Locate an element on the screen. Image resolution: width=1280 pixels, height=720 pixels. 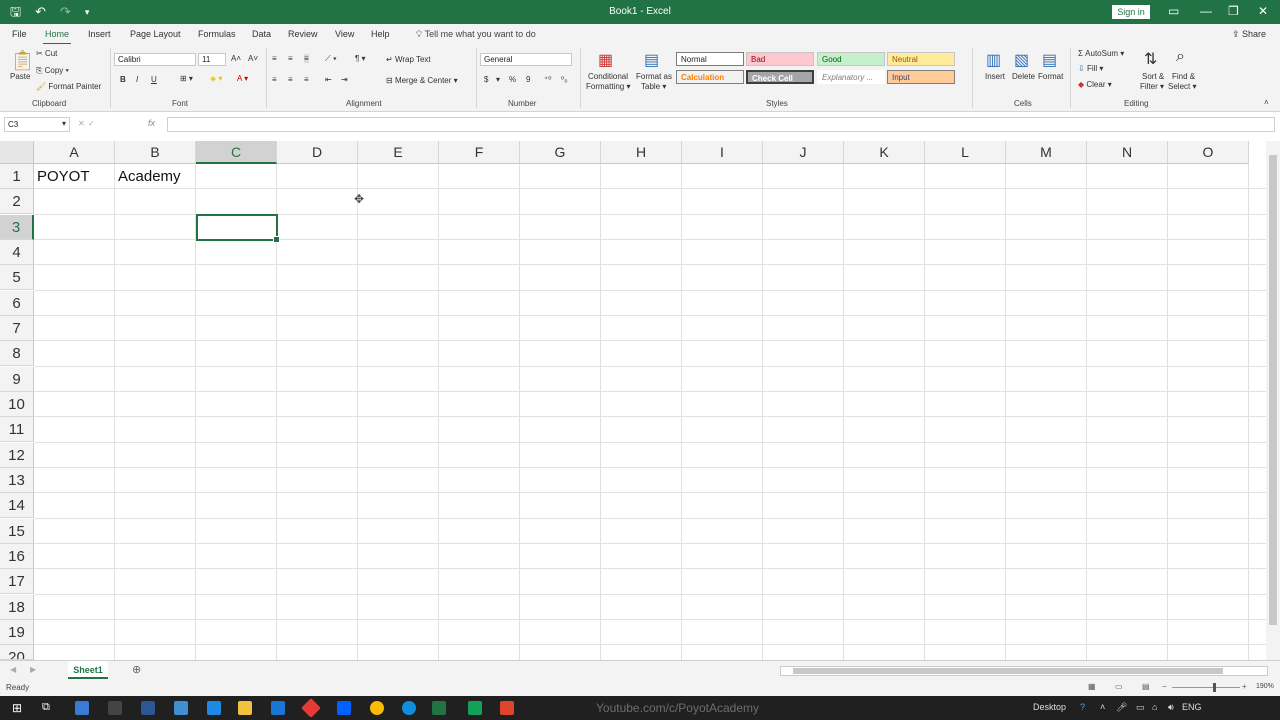
row-header-10: 10 is located at coordinates (17, 404).